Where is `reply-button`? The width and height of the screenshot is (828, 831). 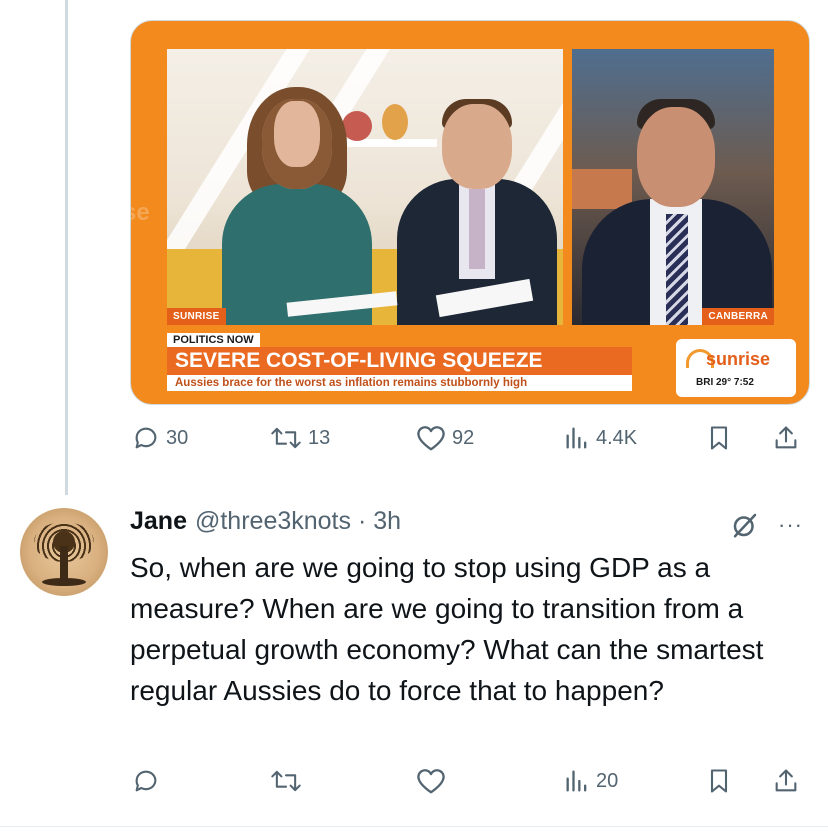
reply-button is located at coordinates (146, 781).